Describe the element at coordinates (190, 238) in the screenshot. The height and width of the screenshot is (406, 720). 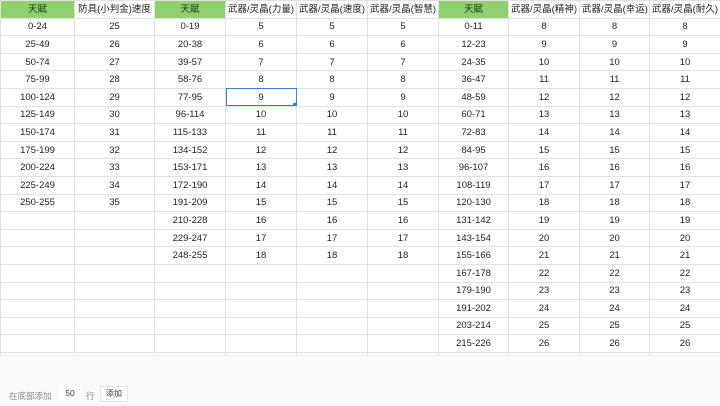
I see `grid-cell: 229-247` at that location.